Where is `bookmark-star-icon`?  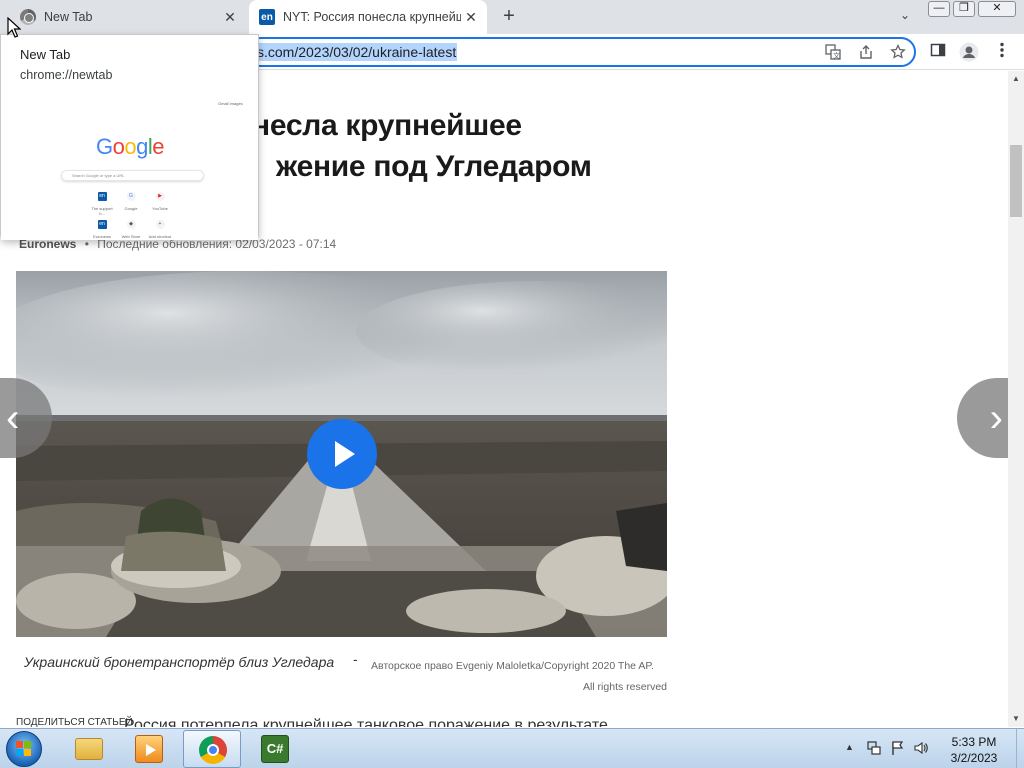 bookmark-star-icon is located at coordinates (898, 52).